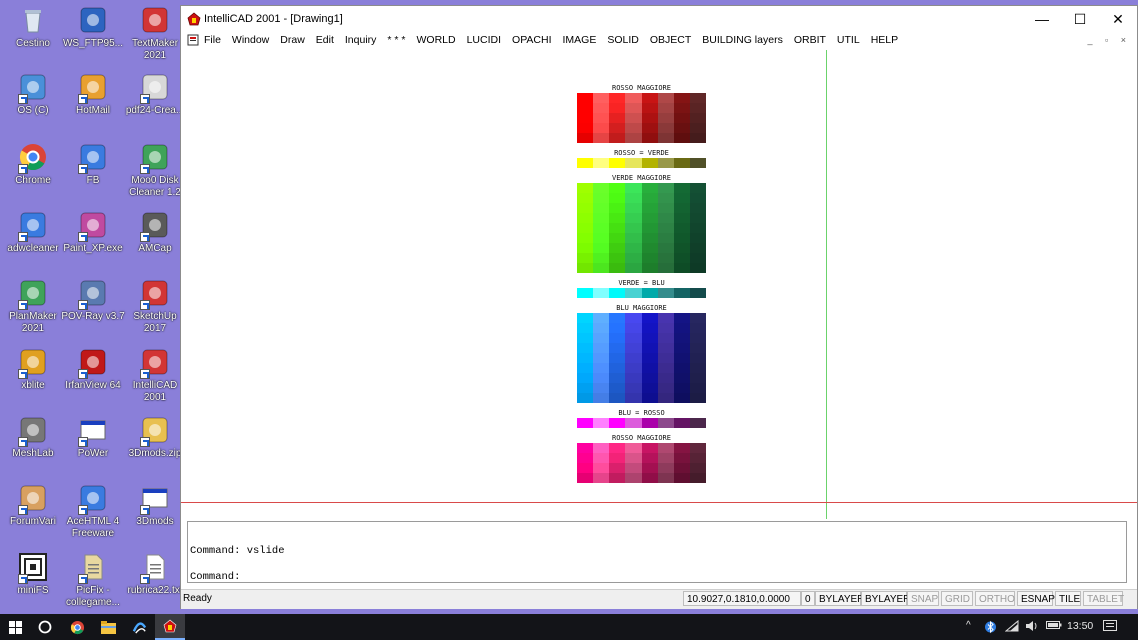 The height and width of the screenshot is (640, 1138). I want to click on desktop-icon-sketchup-2017: SketchUp 2017, so click(155, 306).